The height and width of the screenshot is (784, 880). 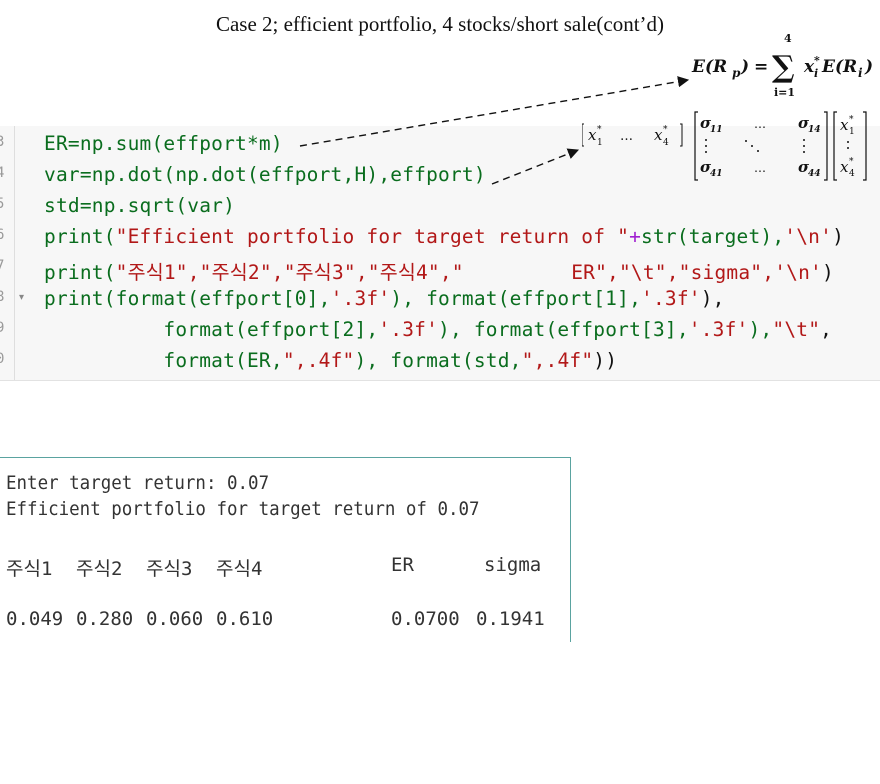 What do you see at coordinates (35, 619) in the screenshot?
I see `output-value: 0.049` at bounding box center [35, 619].